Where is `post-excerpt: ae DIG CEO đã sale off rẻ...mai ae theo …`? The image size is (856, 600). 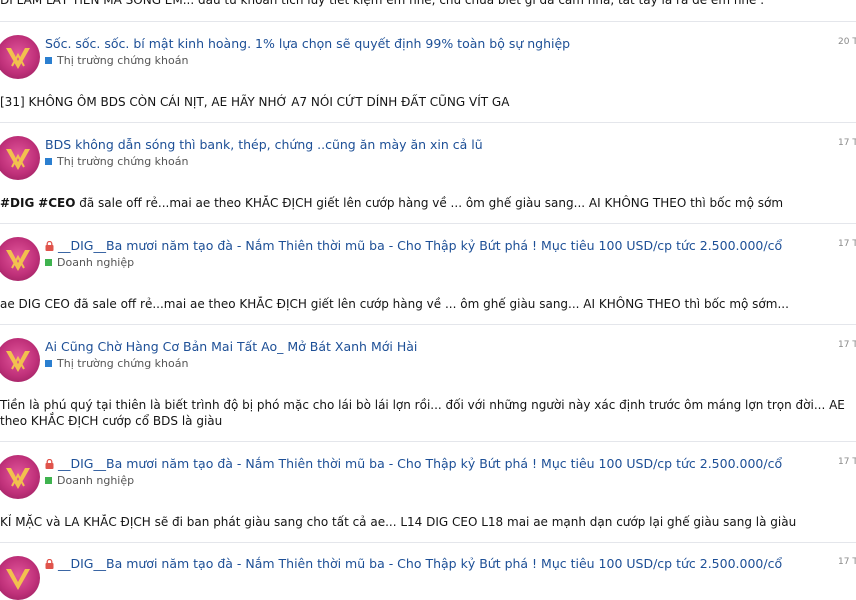 post-excerpt: ae DIG CEO đã sale off rẻ...mai ae theo … is located at coordinates (394, 304).